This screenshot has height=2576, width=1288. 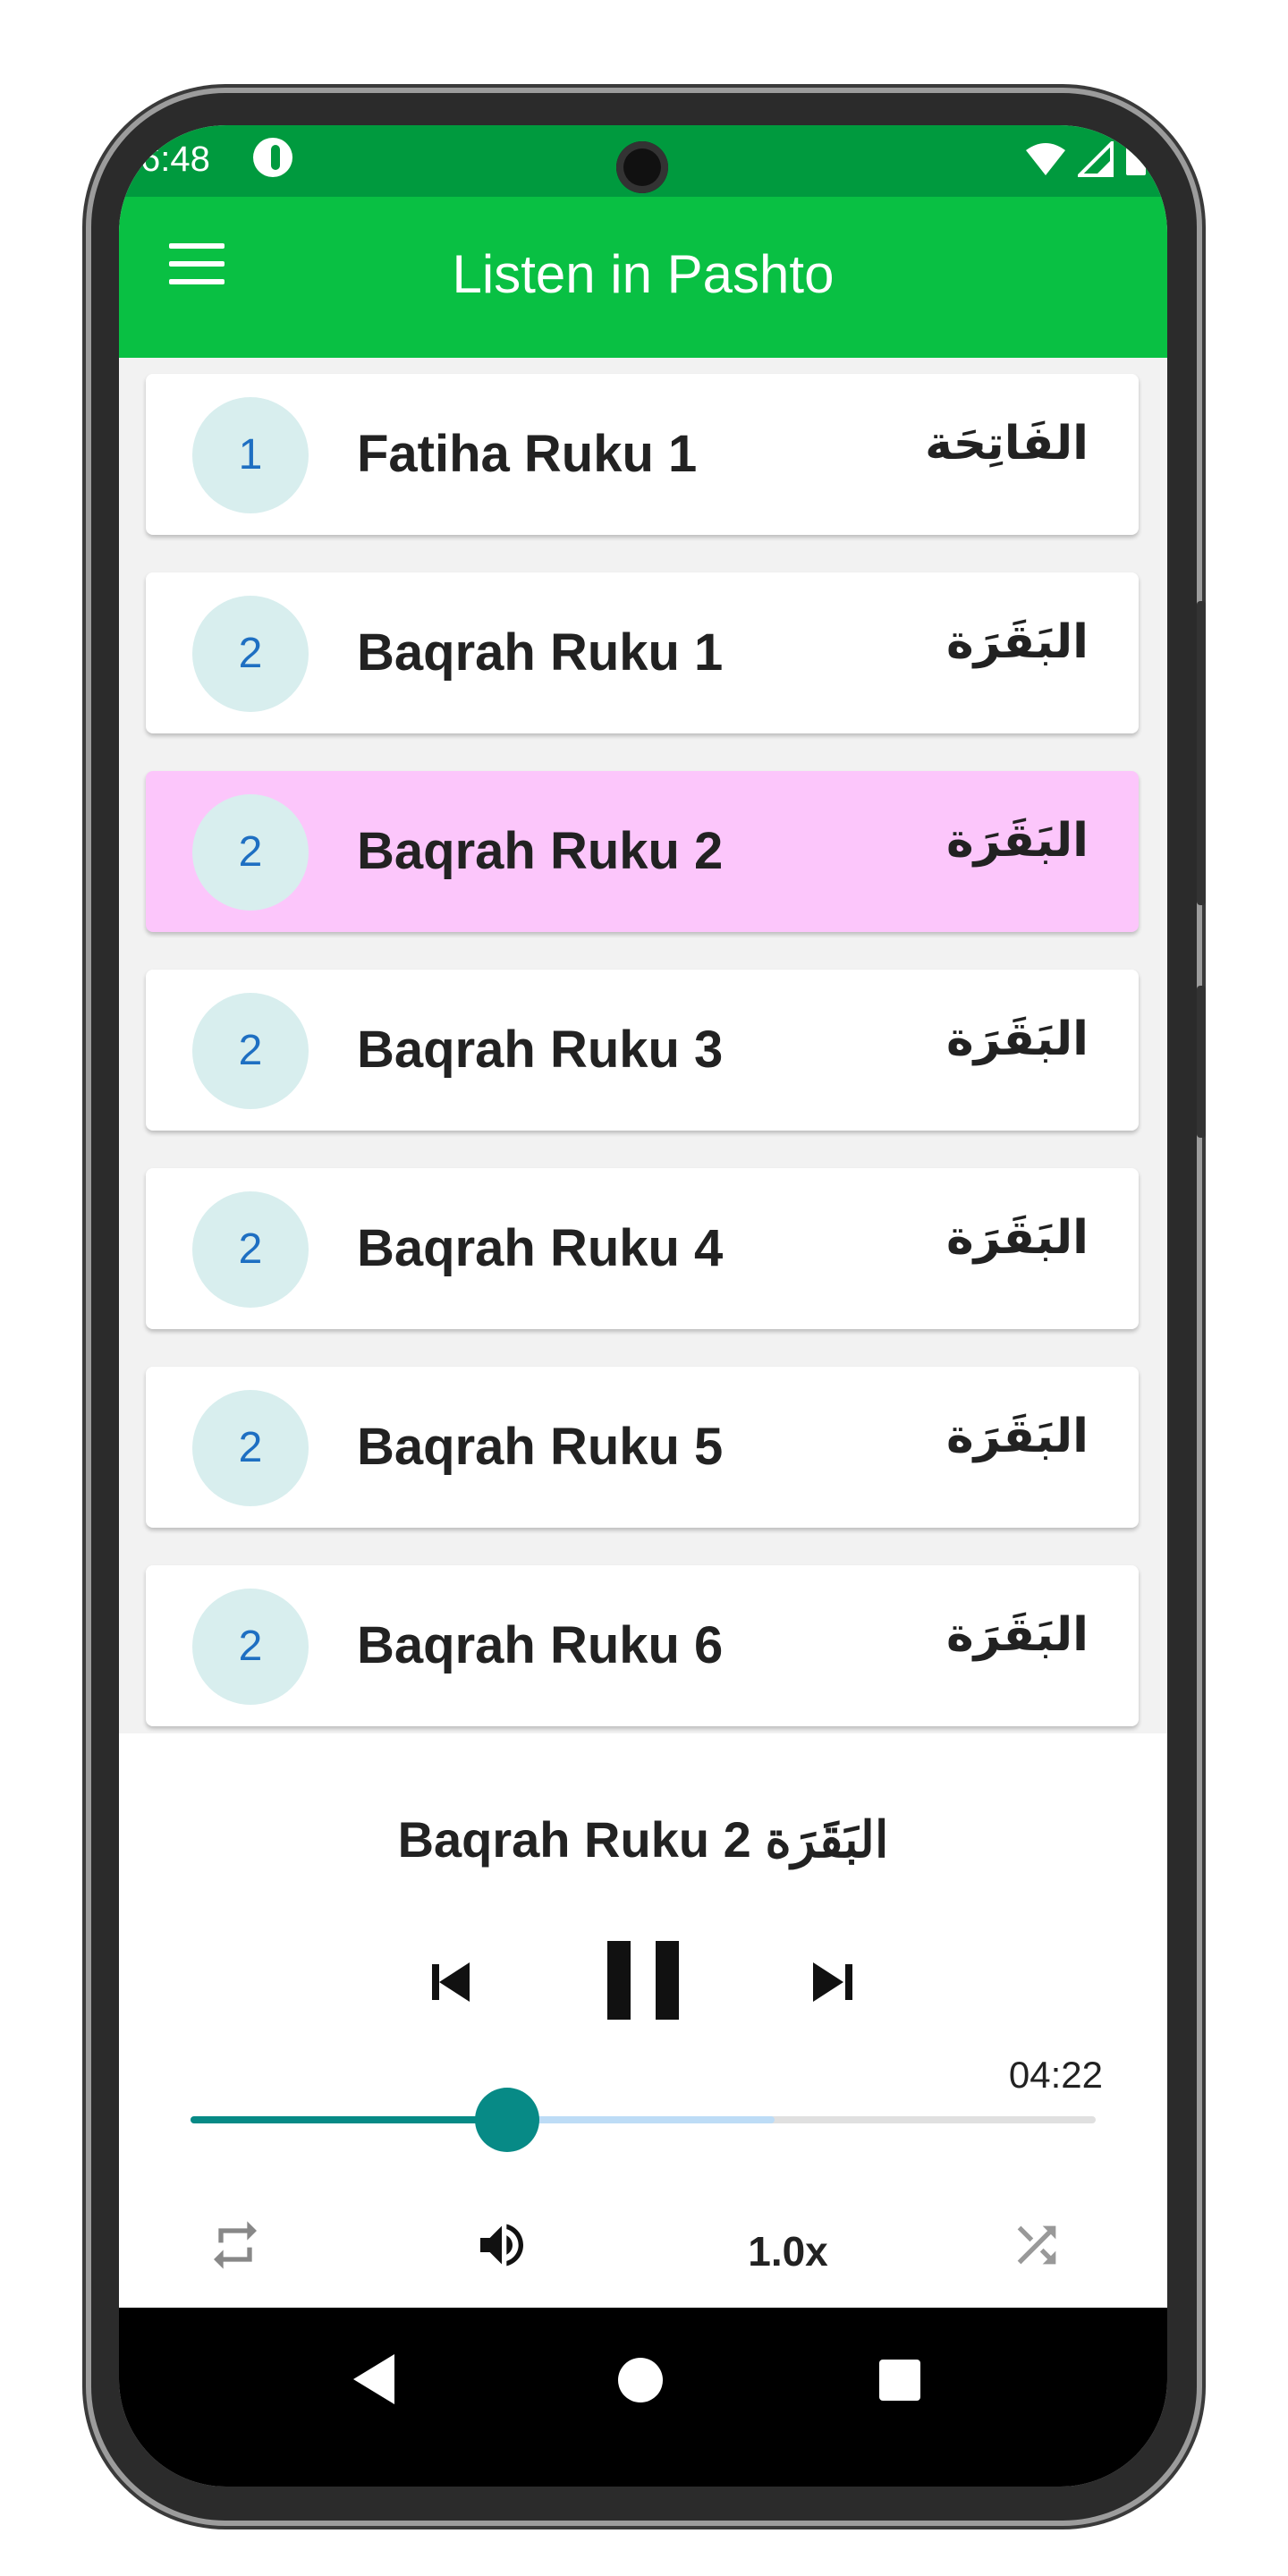 I want to click on app-notification-icon, so click(x=272, y=157).